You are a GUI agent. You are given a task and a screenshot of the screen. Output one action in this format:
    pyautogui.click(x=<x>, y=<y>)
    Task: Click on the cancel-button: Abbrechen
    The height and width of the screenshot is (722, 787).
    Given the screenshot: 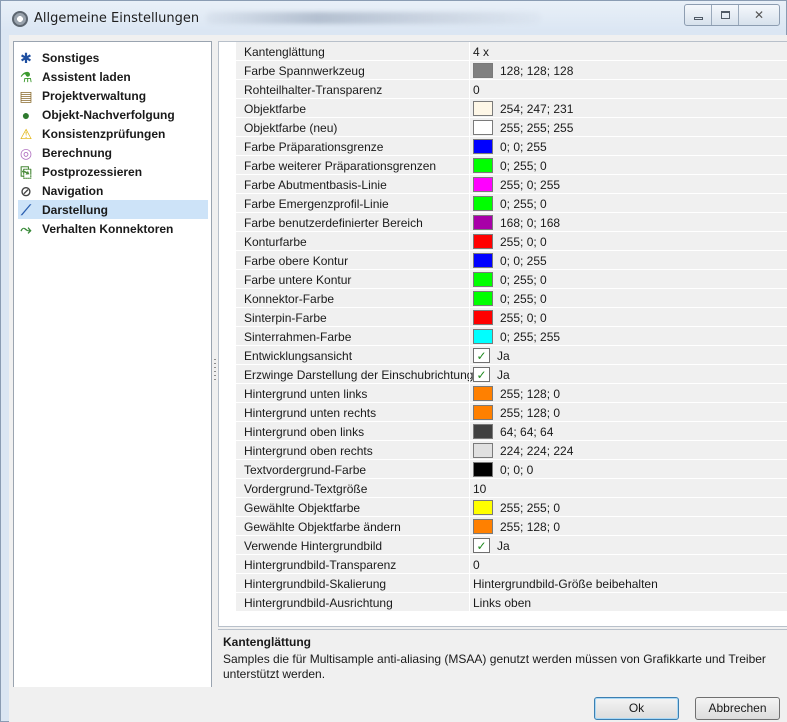 What is the action you would take?
    pyautogui.click(x=737, y=708)
    